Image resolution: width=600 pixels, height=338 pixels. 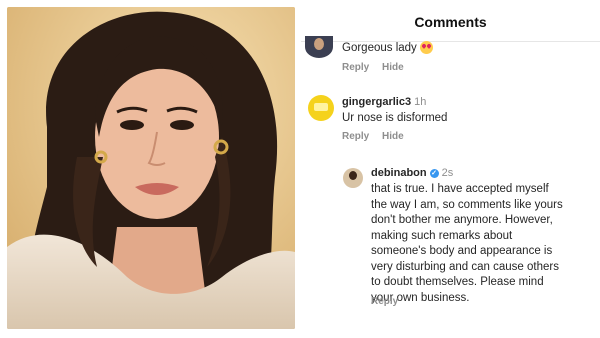 What do you see at coordinates (447, 173) in the screenshot?
I see `reply-timestamp: 2s` at bounding box center [447, 173].